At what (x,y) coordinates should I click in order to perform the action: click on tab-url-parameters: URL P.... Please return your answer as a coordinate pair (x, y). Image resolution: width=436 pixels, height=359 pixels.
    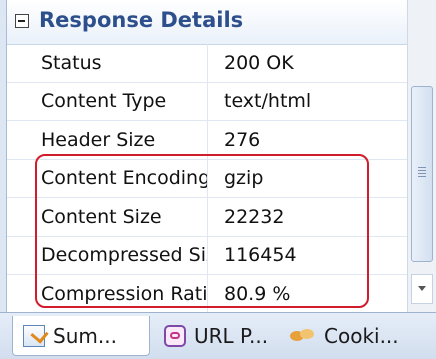
    Looking at the image, I should click on (216, 336).